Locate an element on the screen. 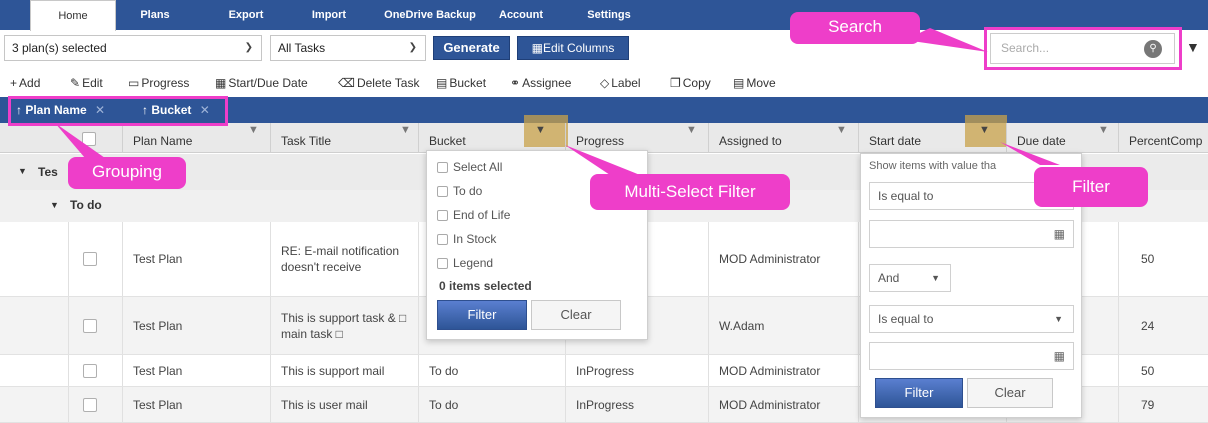 The image size is (1208, 423). callout-multi-select: Multi-Select Filter is located at coordinates (690, 192).